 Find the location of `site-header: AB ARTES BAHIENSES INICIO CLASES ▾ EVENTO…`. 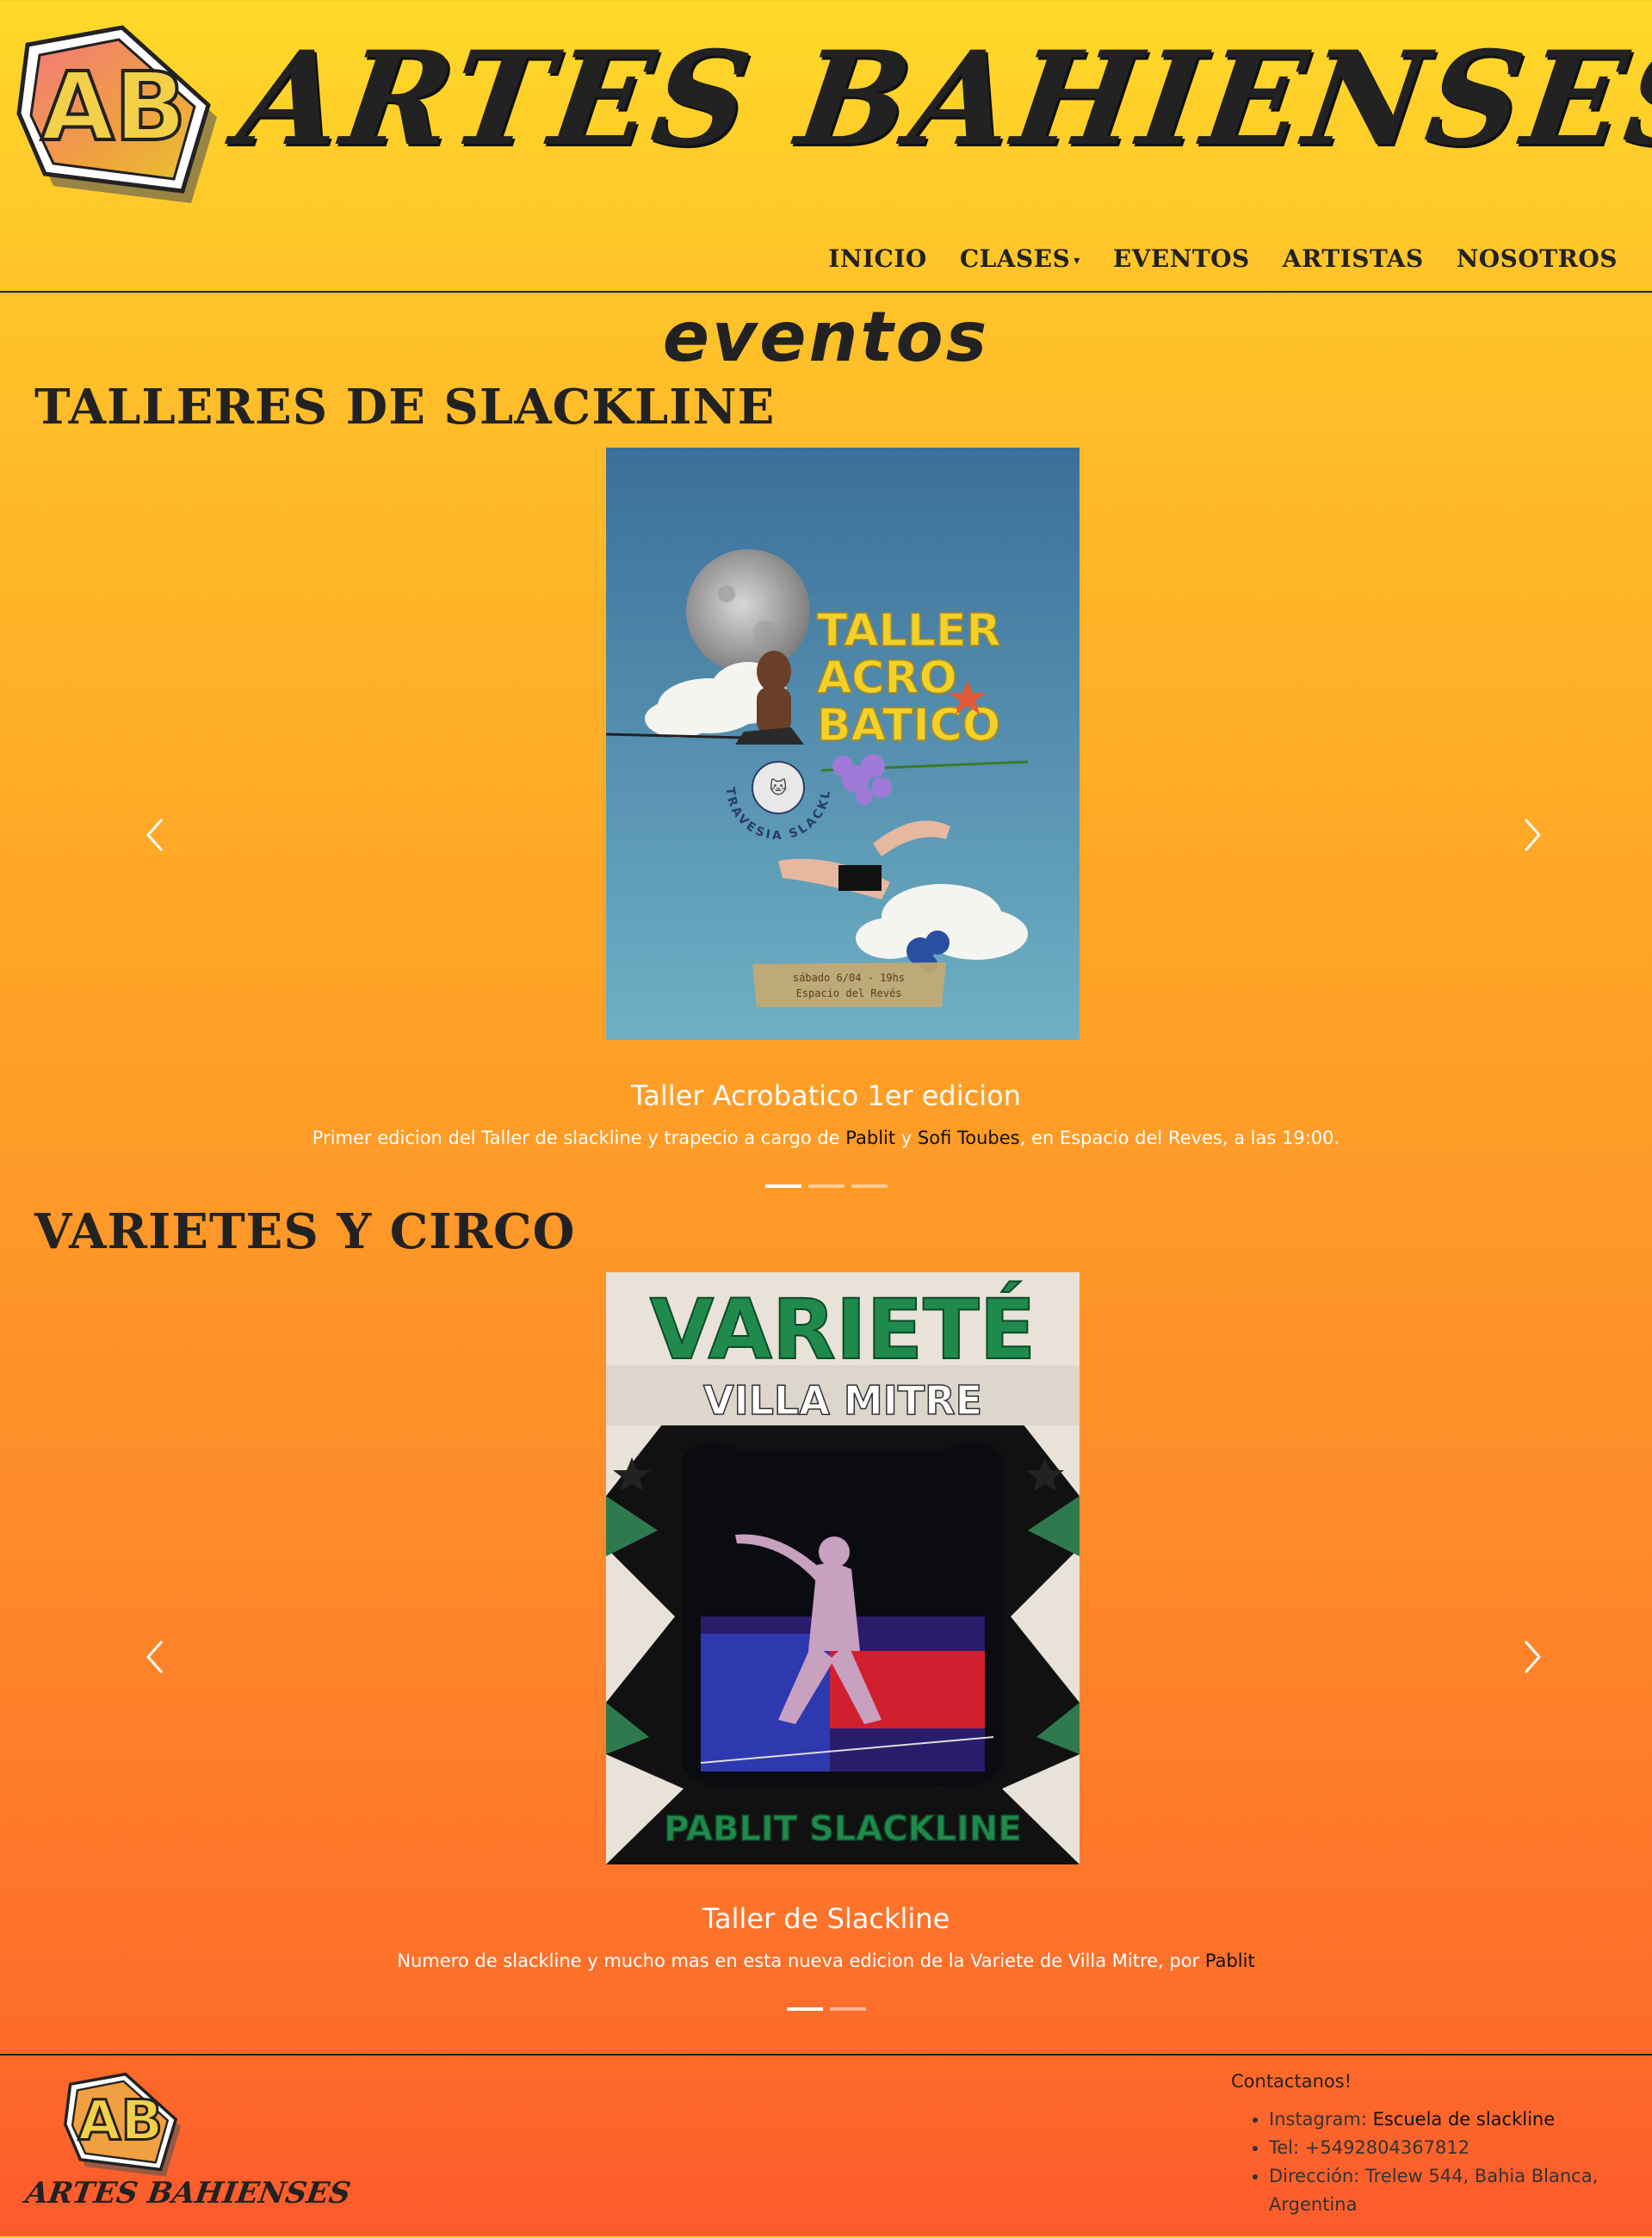

site-header: AB ARTES BAHIENSES INICIO CLASES ▾ EVENTO… is located at coordinates (826, 146).